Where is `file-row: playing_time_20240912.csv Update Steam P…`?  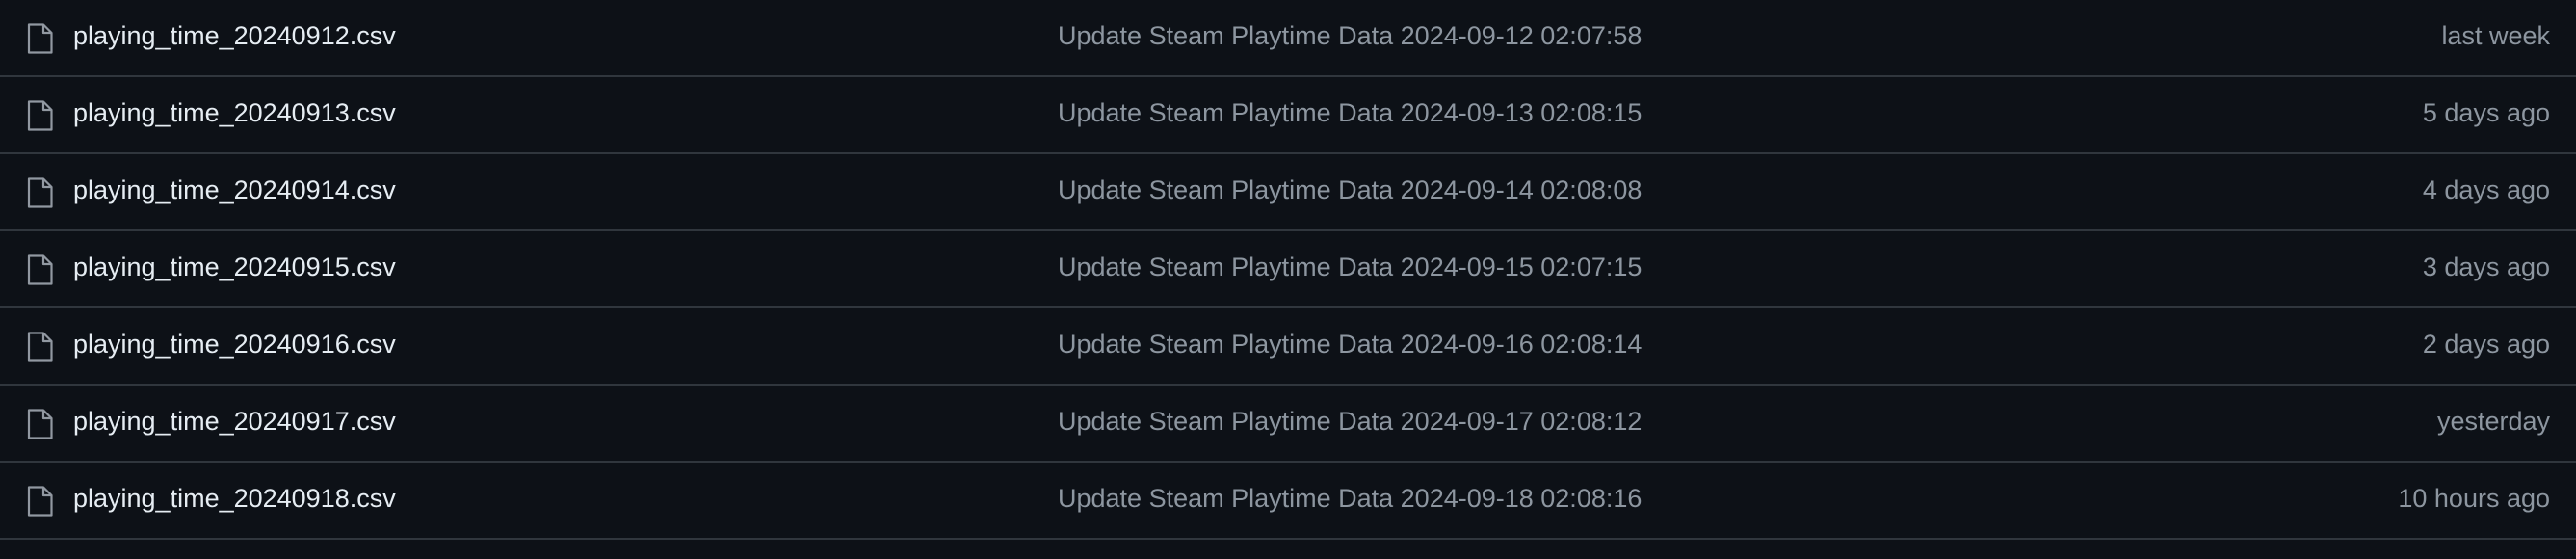
file-row: playing_time_20240912.csv Update Steam P… is located at coordinates (1288, 38).